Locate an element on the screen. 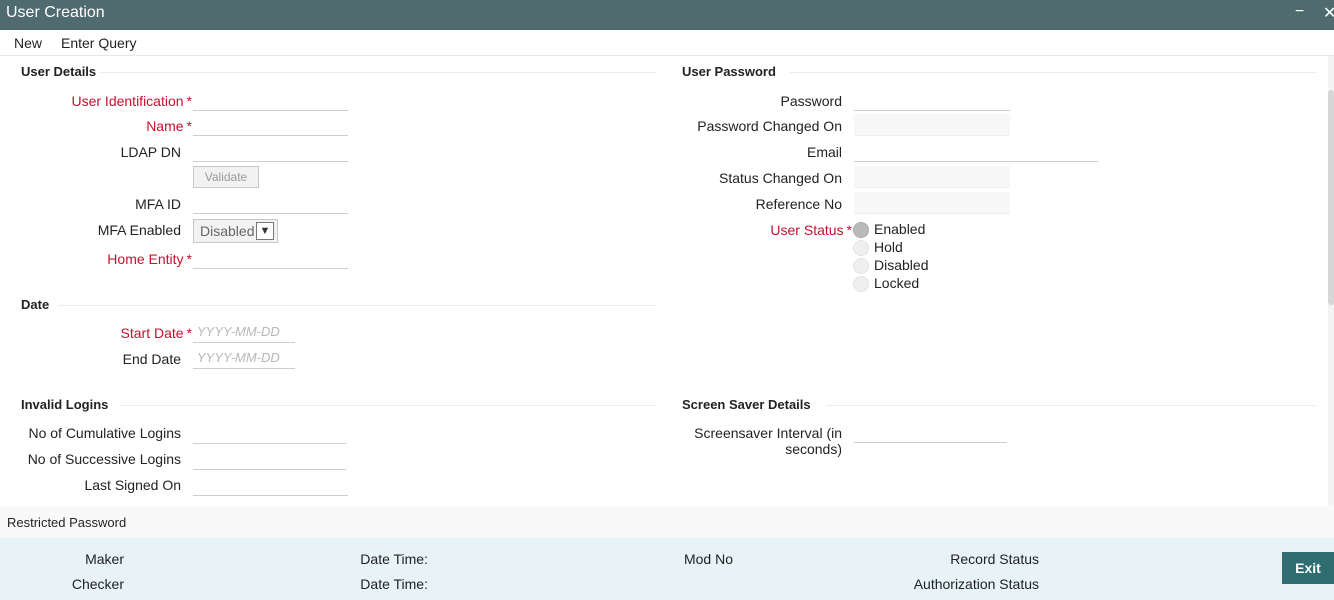  user-status-label: User Status * is located at coordinates (811, 230).